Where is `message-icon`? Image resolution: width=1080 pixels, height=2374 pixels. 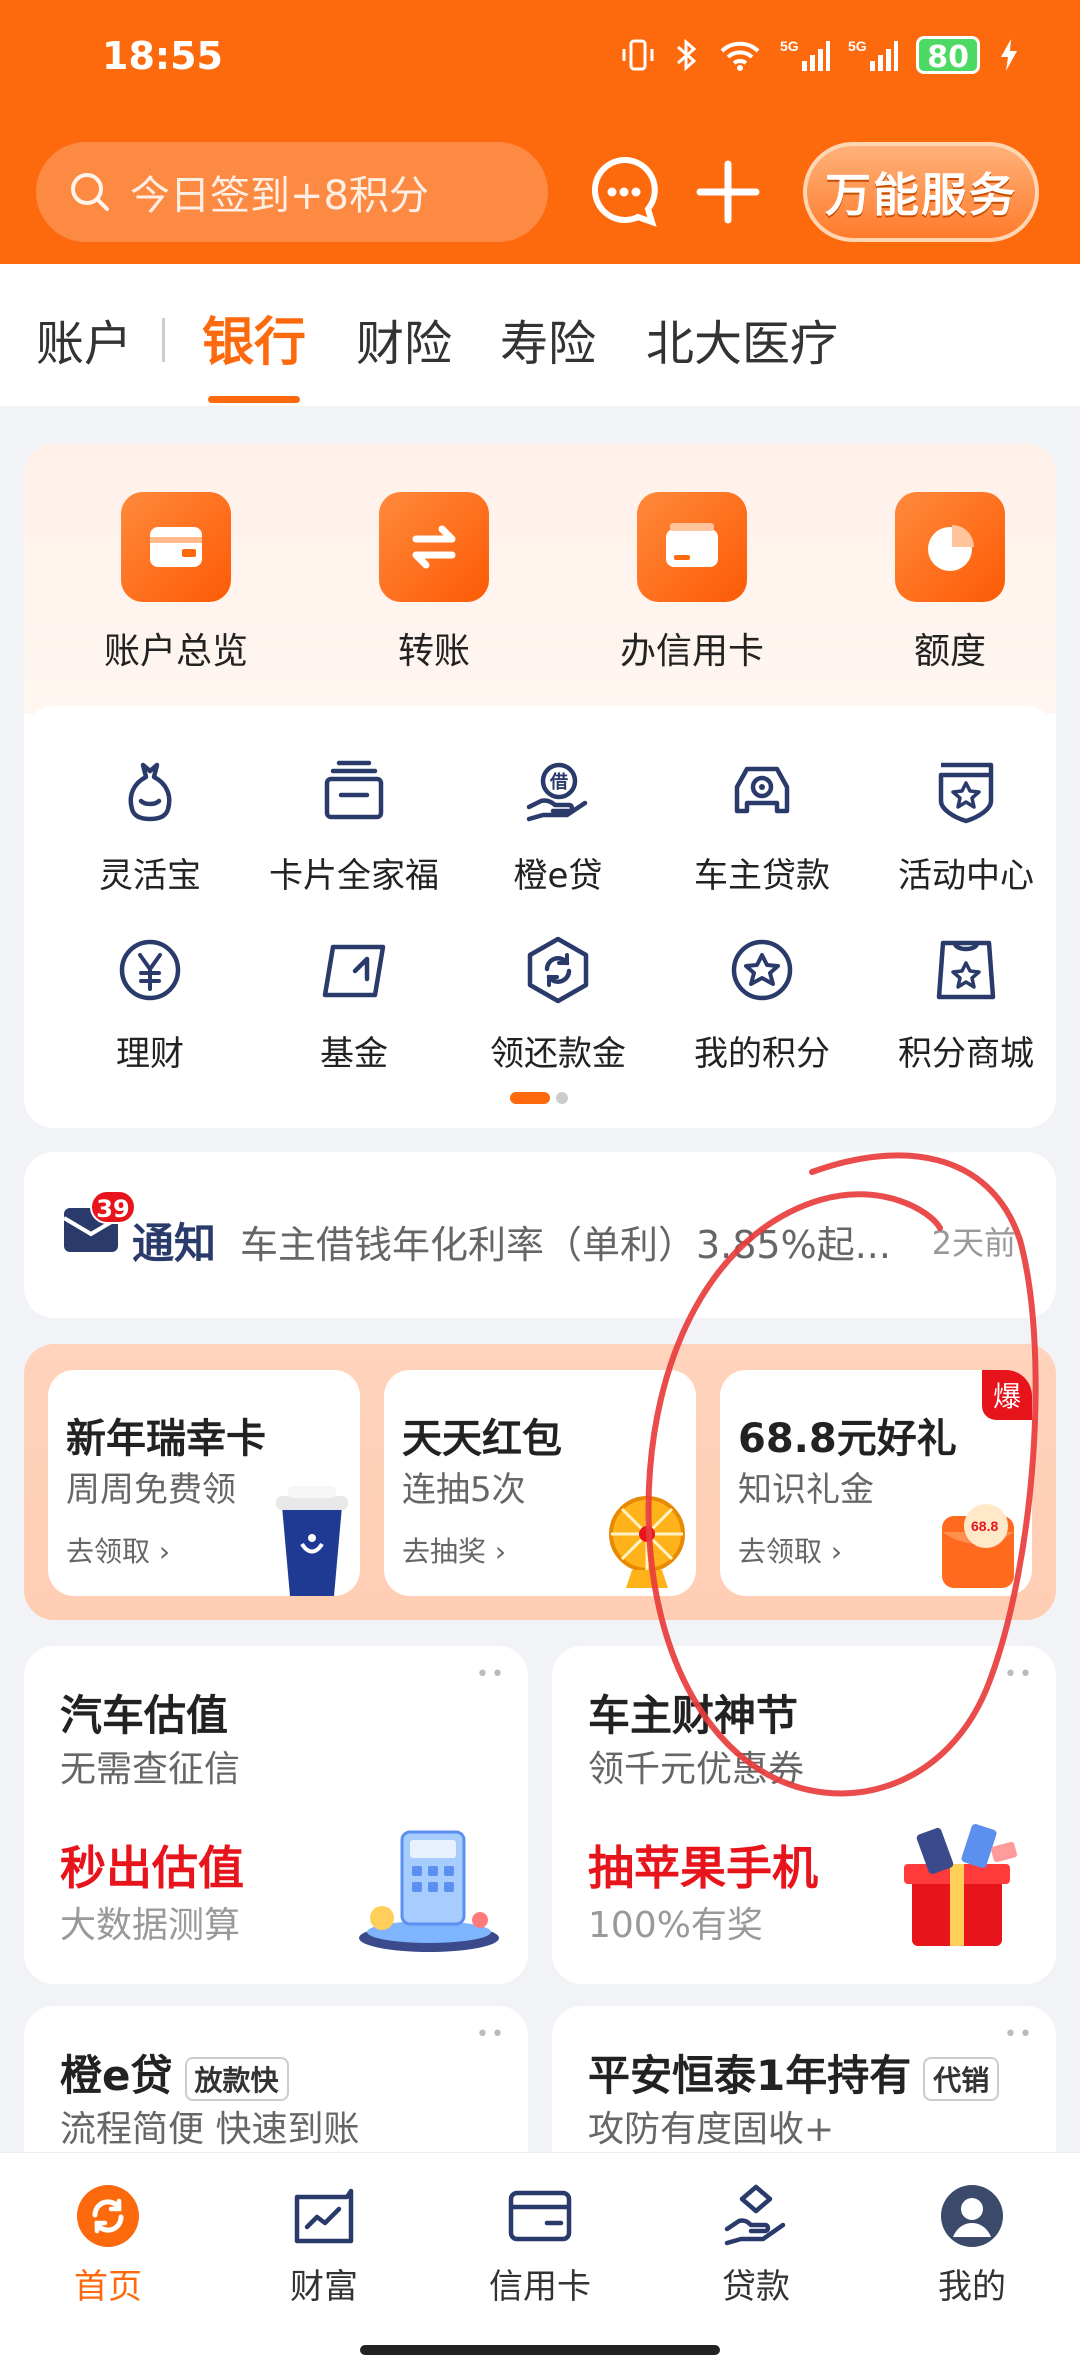
message-icon is located at coordinates (624, 192).